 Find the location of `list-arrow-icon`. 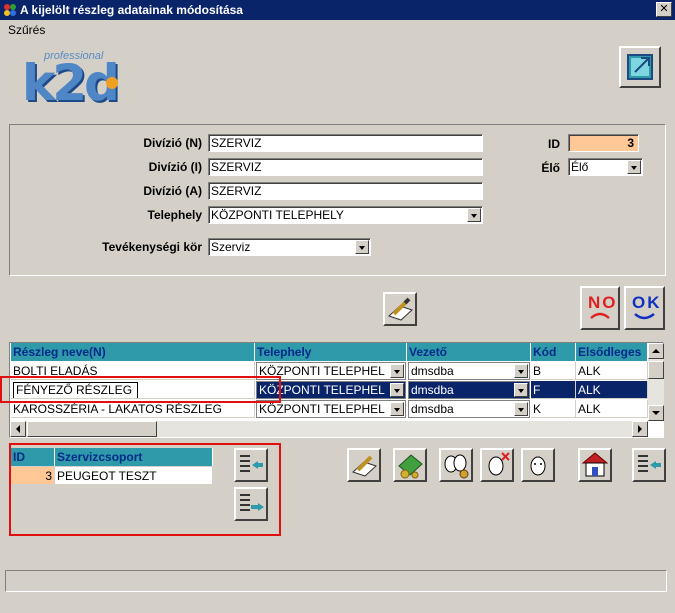

list-arrow-icon is located at coordinates (649, 463).